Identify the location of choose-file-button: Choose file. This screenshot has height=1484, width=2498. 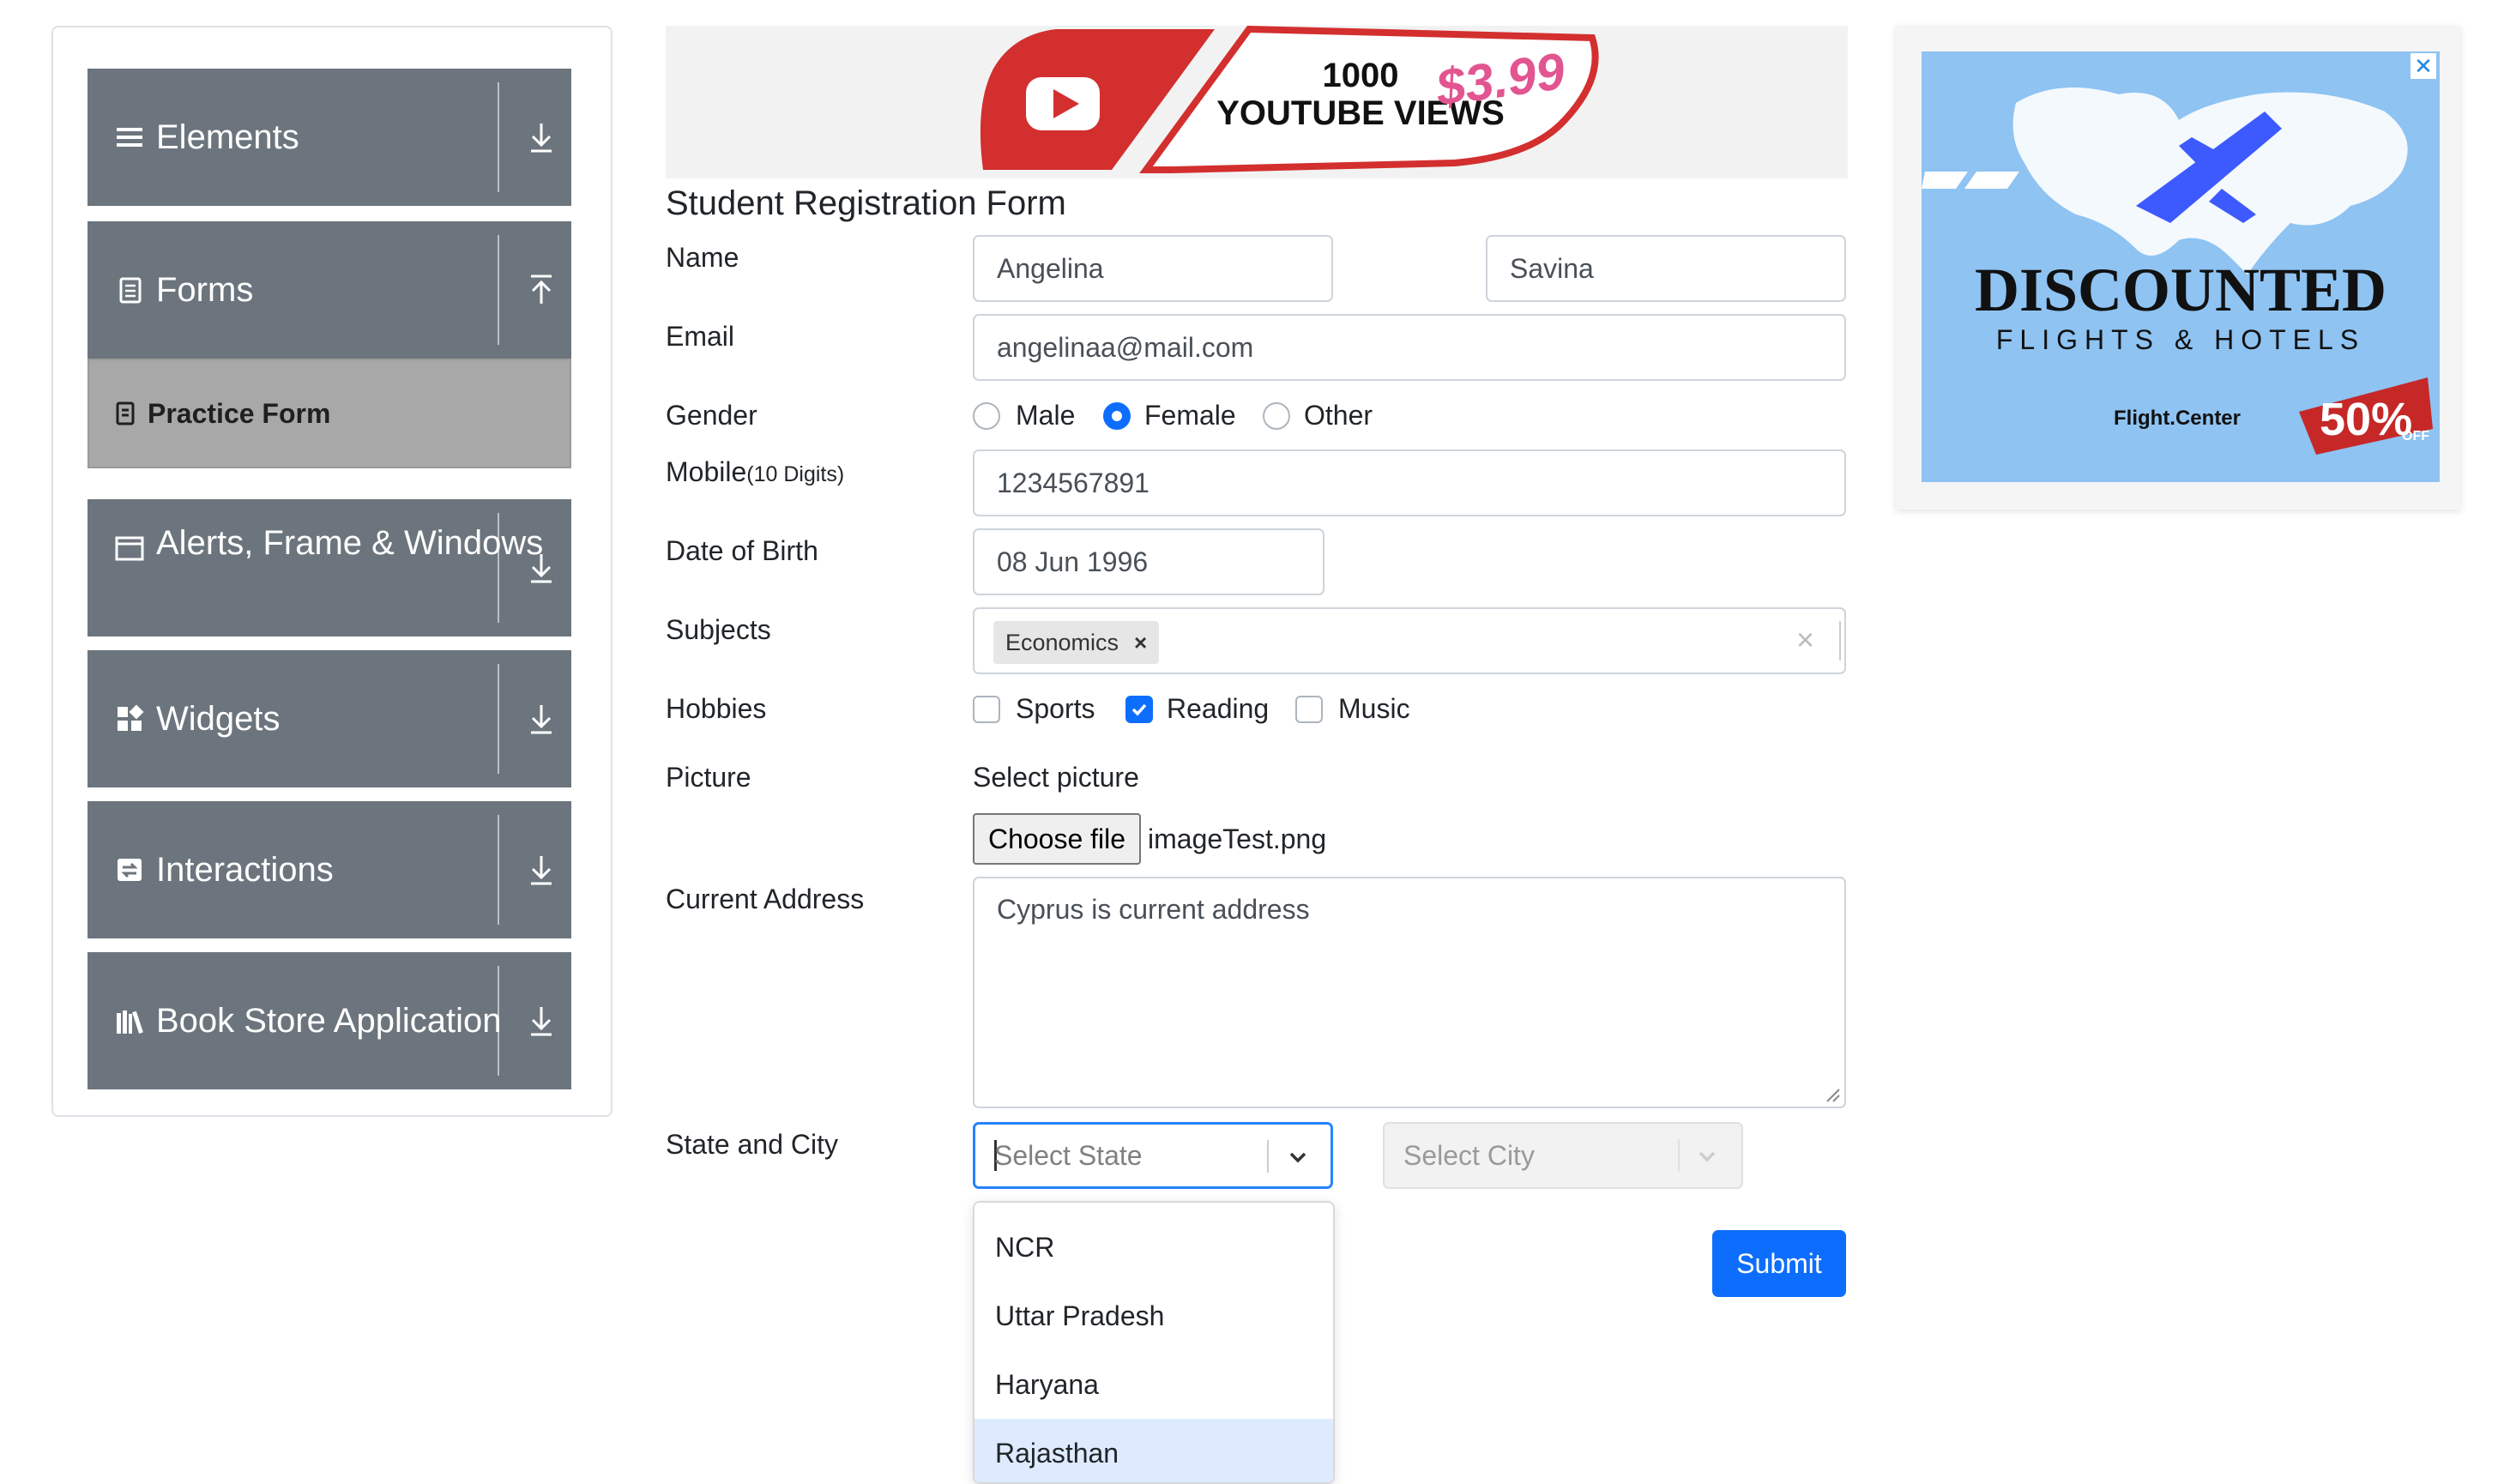
(1057, 839).